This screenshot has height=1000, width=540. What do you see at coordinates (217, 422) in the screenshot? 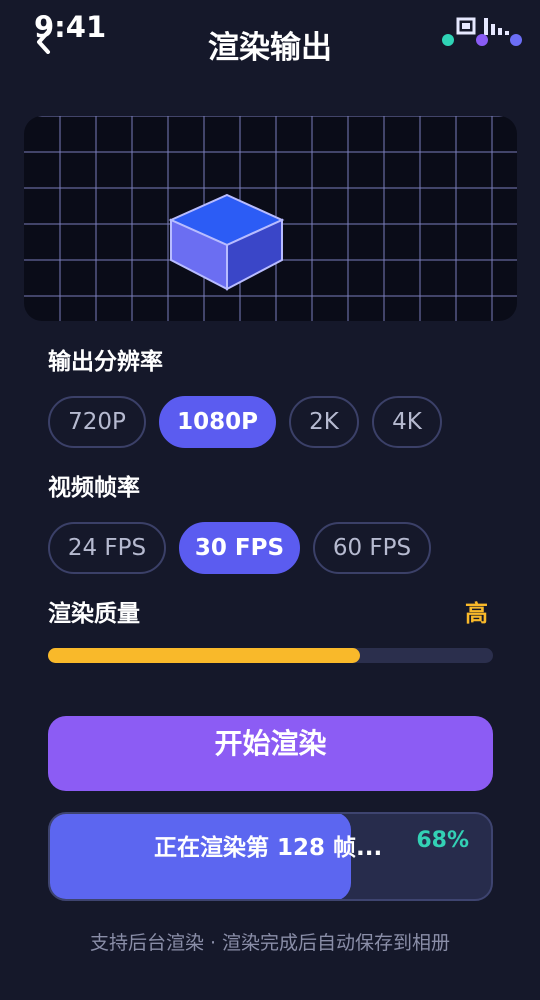
I see `resolution-option-1080p: 1080P` at bounding box center [217, 422].